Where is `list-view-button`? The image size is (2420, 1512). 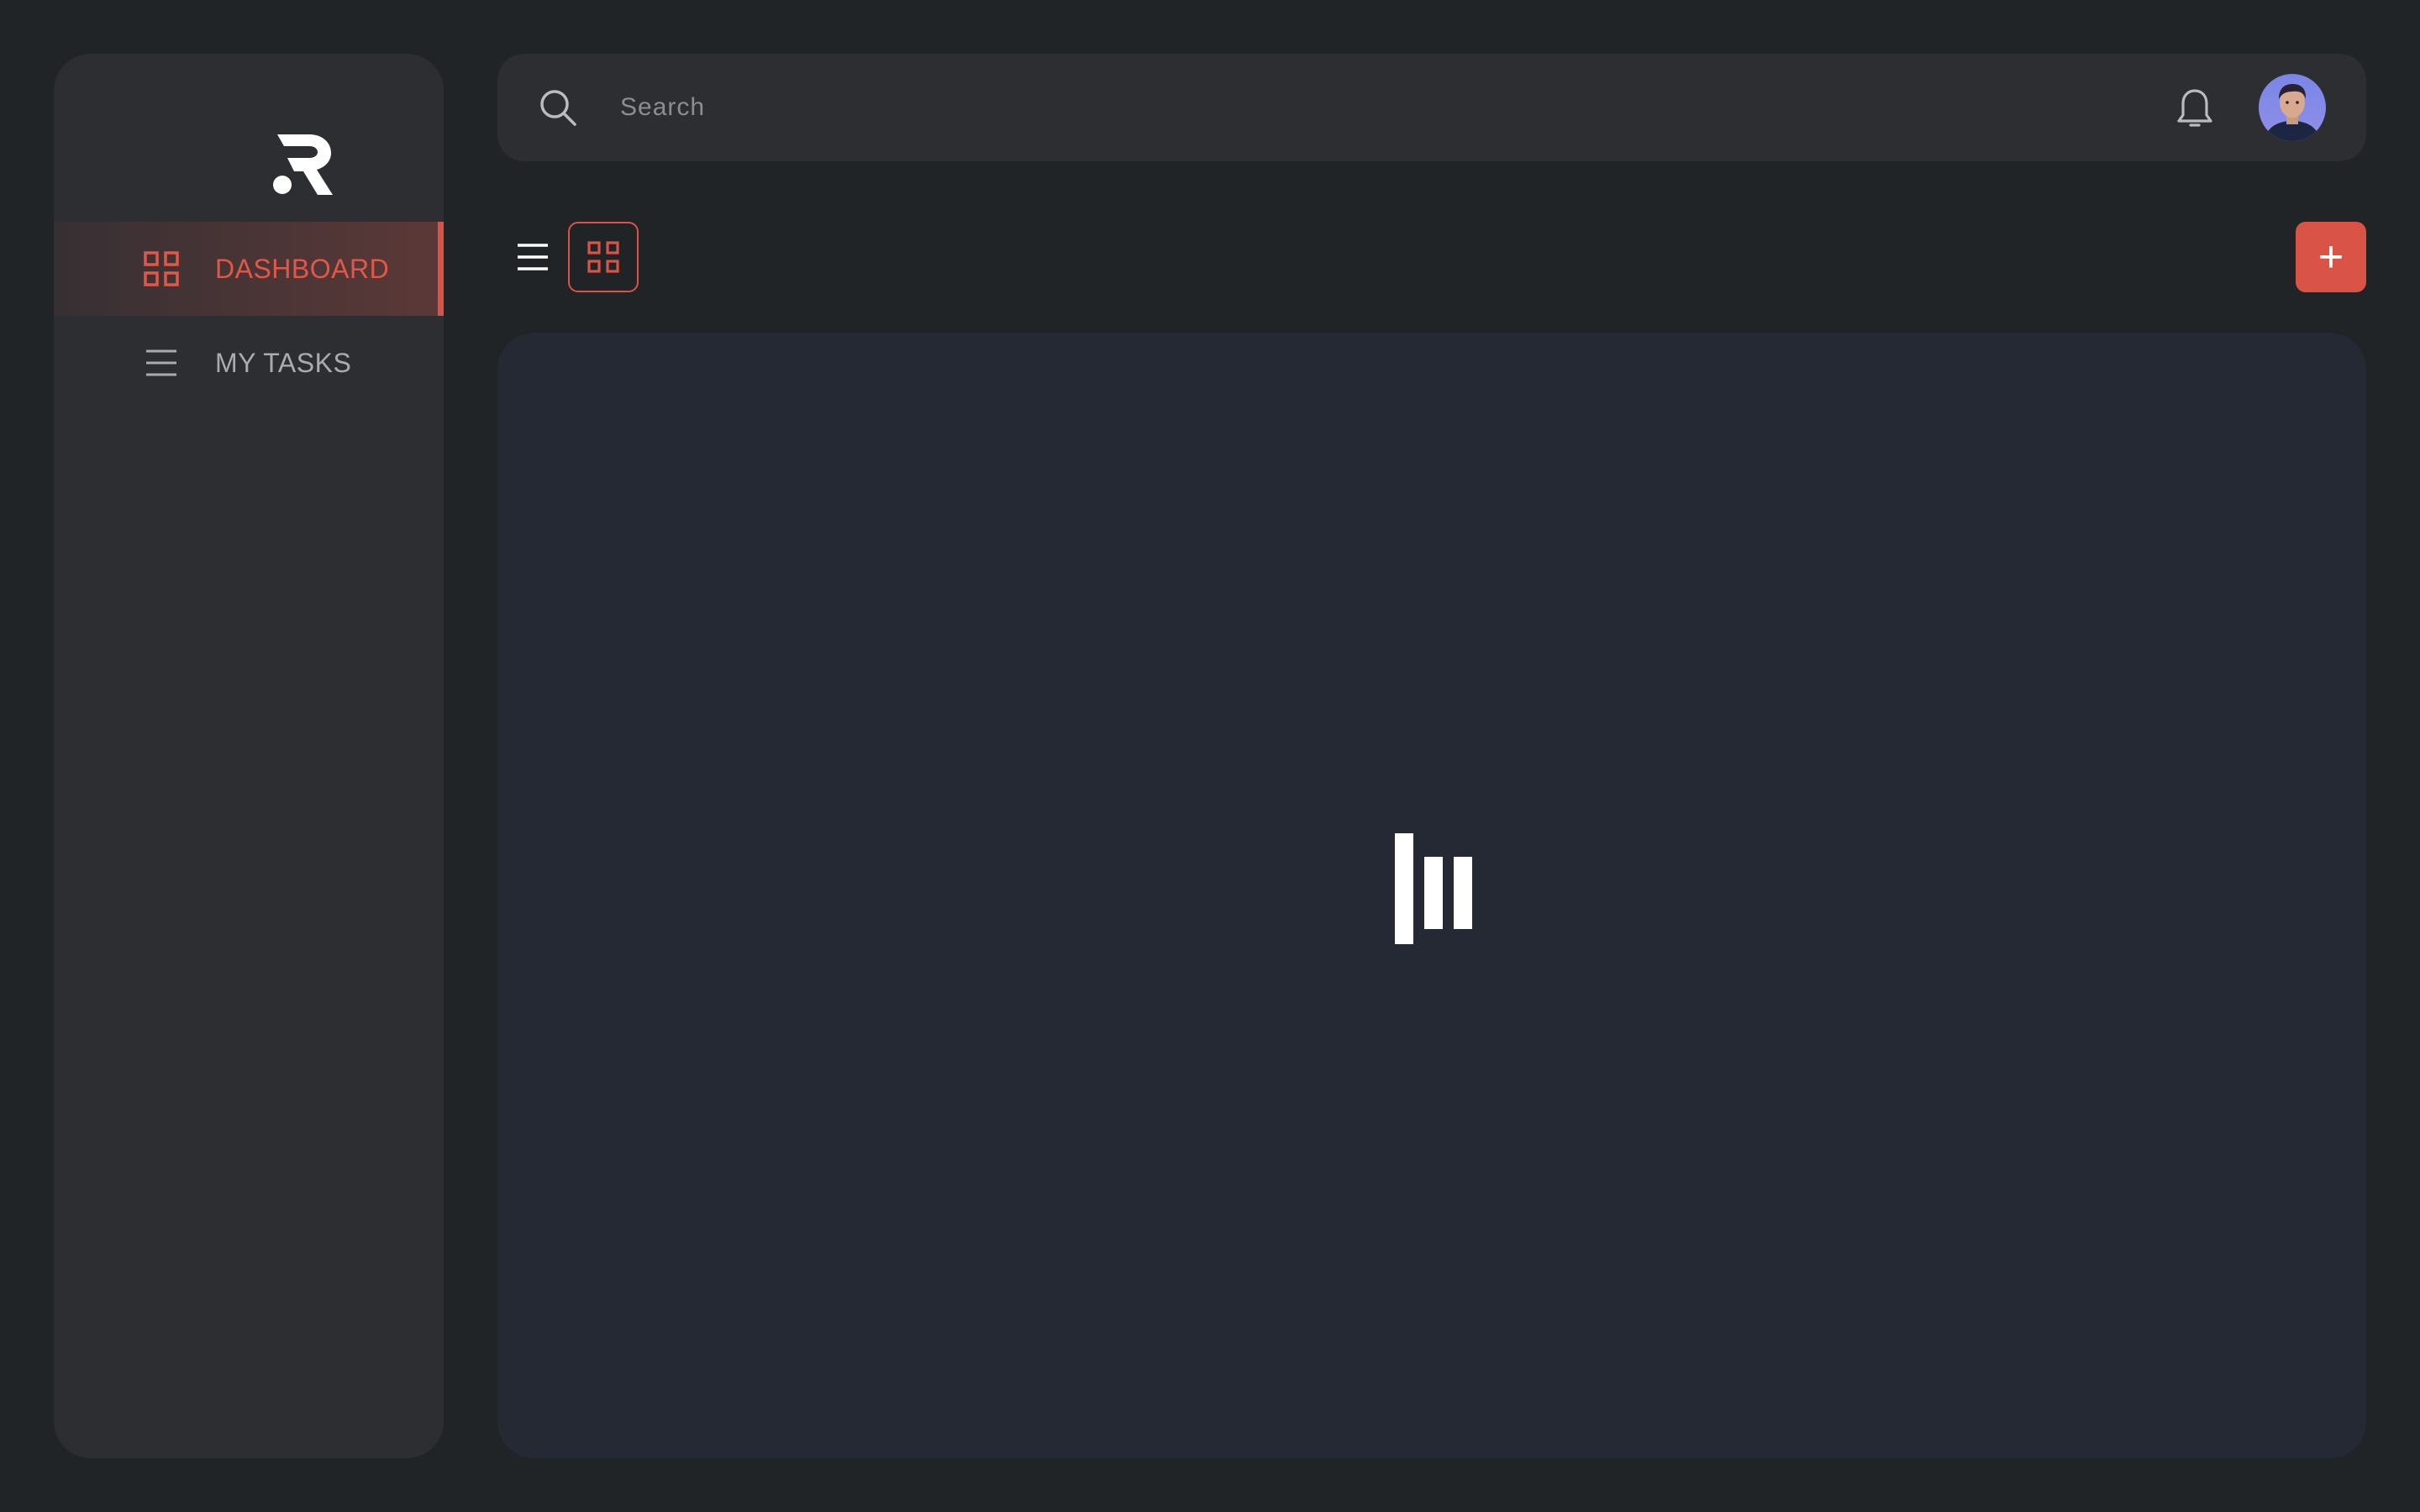
list-view-button is located at coordinates (533, 257).